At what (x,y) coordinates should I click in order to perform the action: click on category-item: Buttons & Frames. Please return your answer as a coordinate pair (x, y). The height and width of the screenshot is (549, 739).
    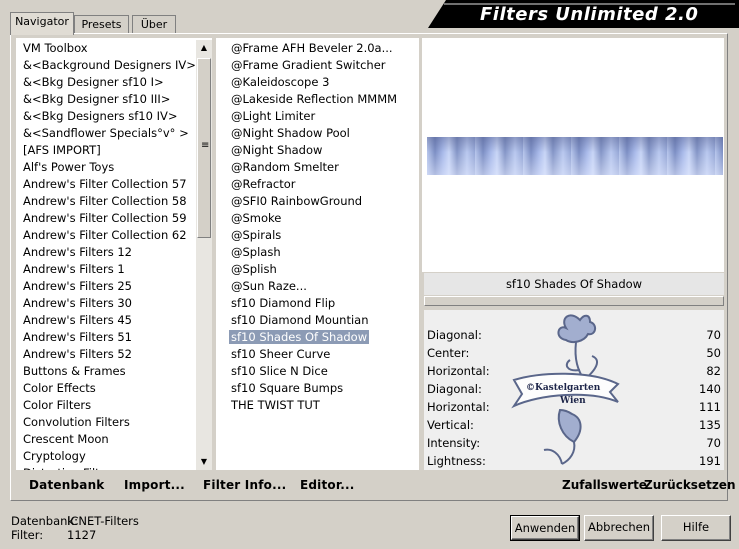
    Looking at the image, I should click on (108, 371).